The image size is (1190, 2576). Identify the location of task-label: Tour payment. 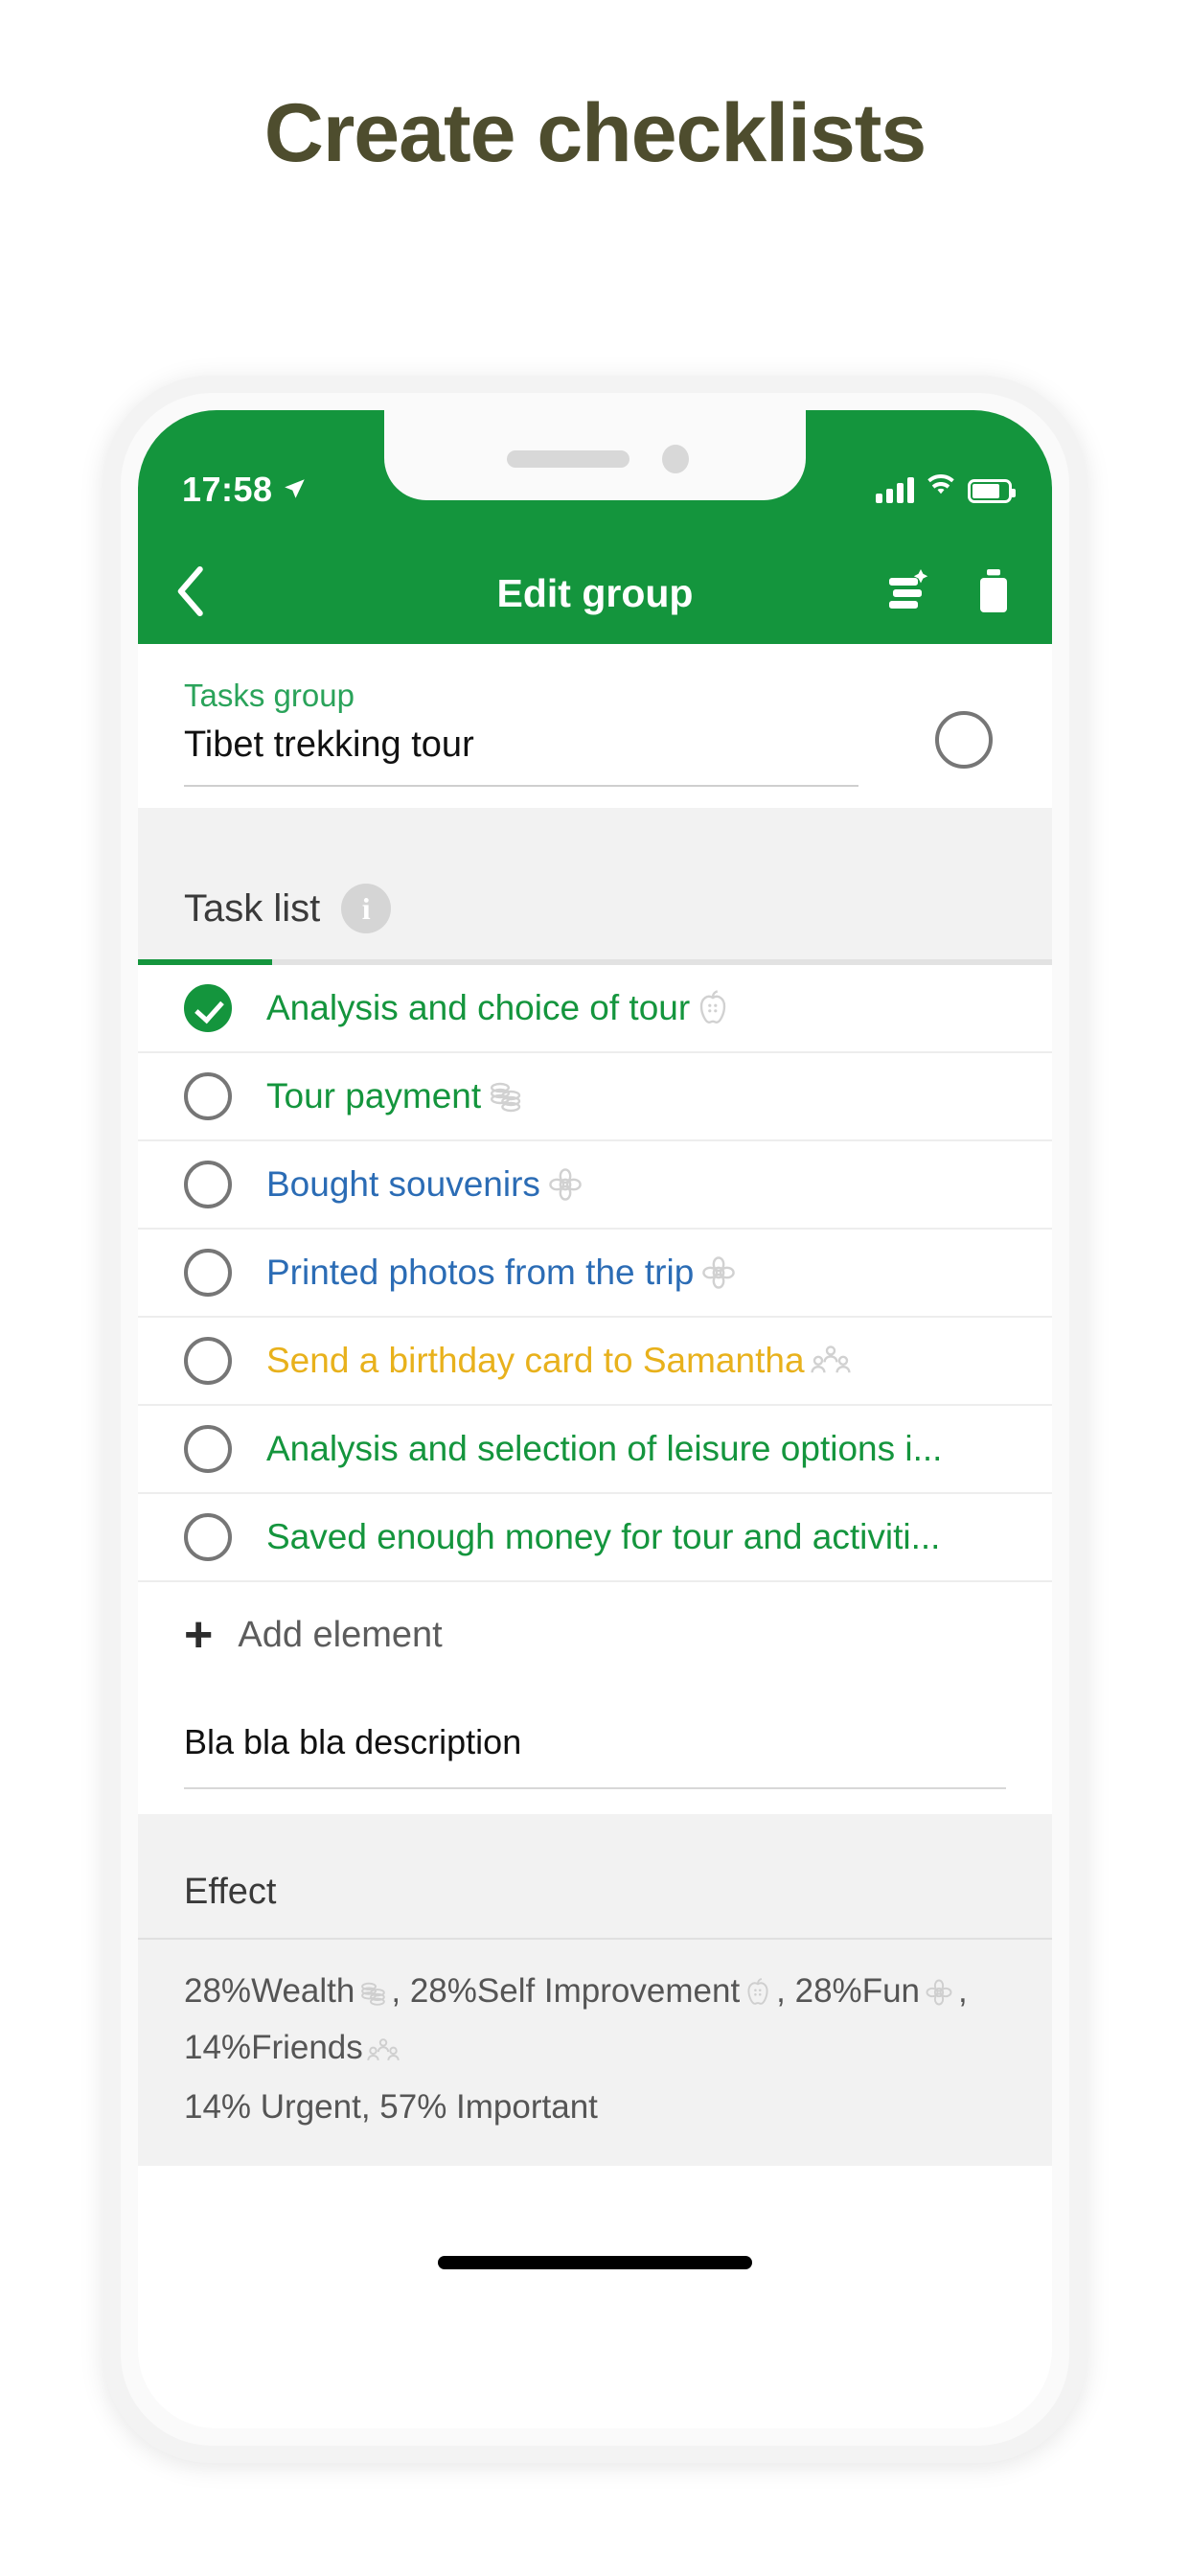
(374, 1096).